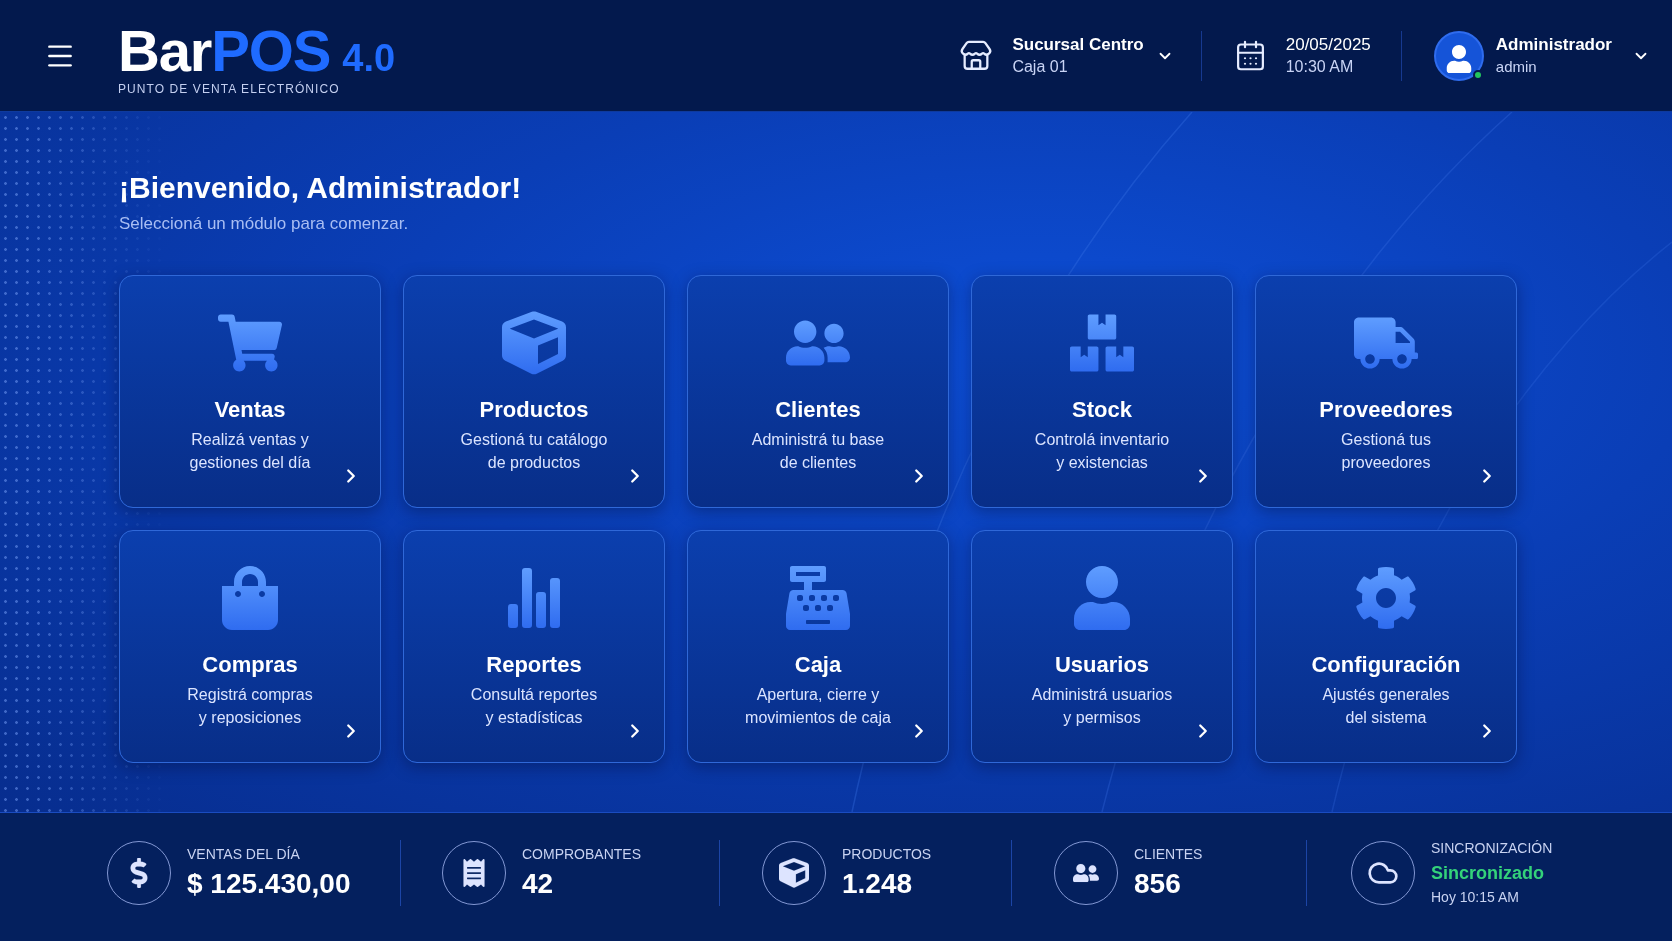 This screenshot has height=941, width=1672. What do you see at coordinates (224, 51) in the screenshot?
I see `app-logo: BarPOS` at bounding box center [224, 51].